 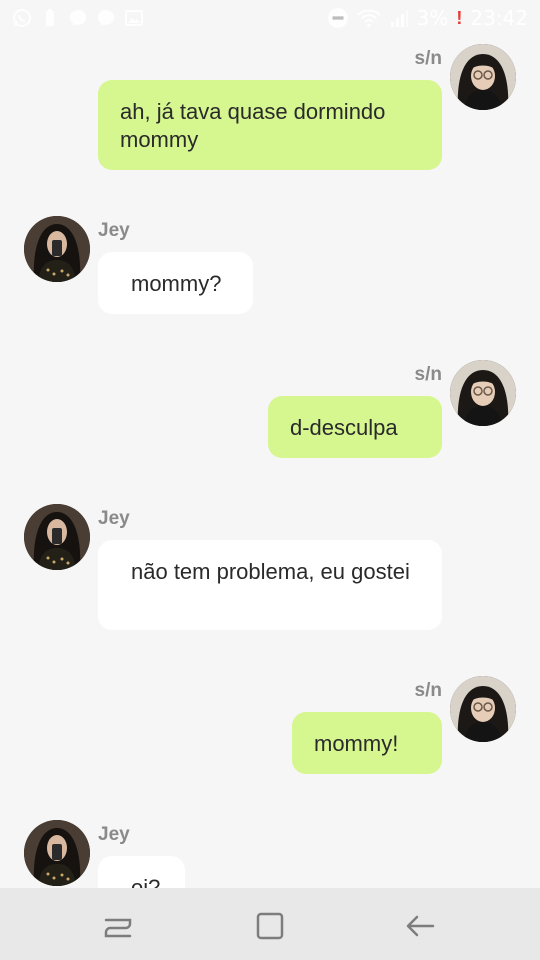 I want to click on message-text: mommy!, so click(x=356, y=743).